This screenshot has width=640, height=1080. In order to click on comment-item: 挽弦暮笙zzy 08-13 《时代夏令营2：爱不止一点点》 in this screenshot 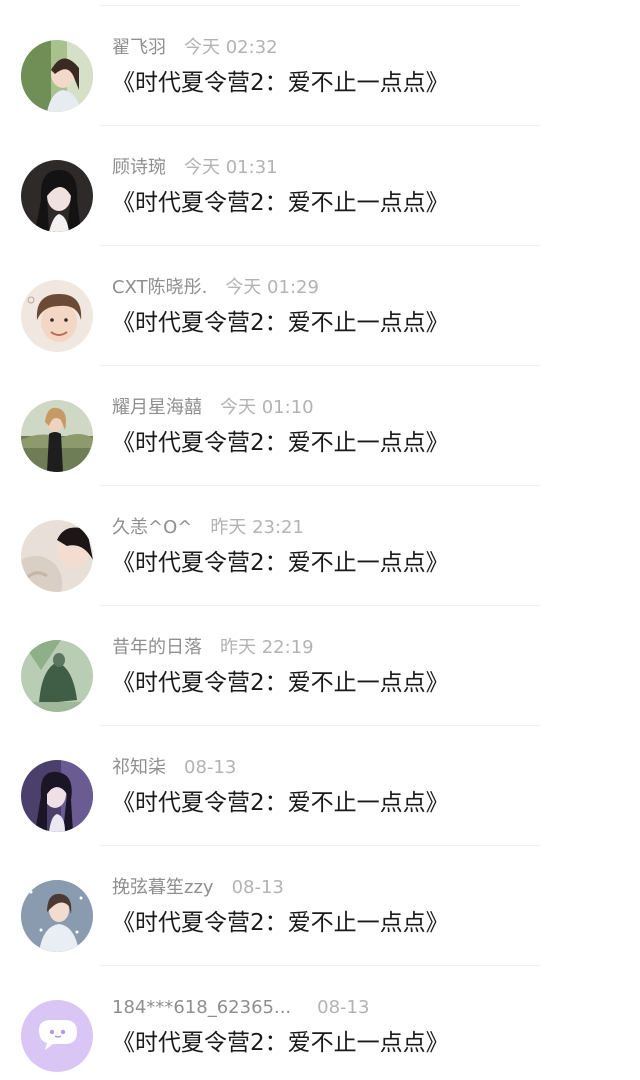, I will do `click(320, 903)`.